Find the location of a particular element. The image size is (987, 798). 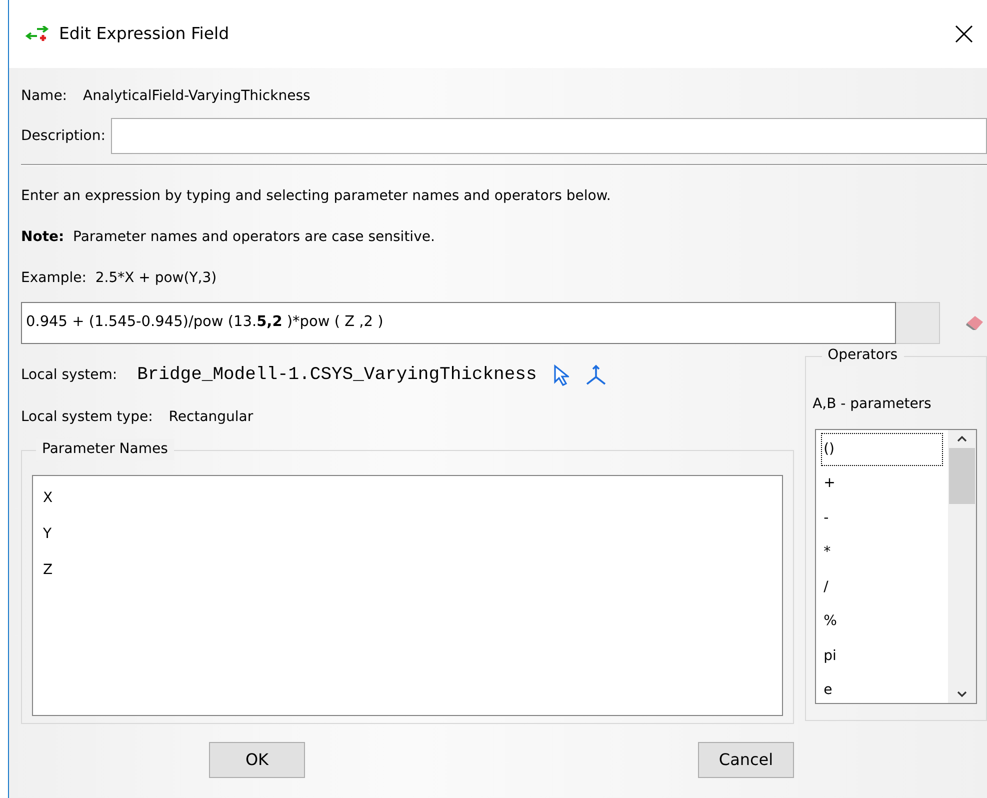

description-label: Description: is located at coordinates (63, 136).